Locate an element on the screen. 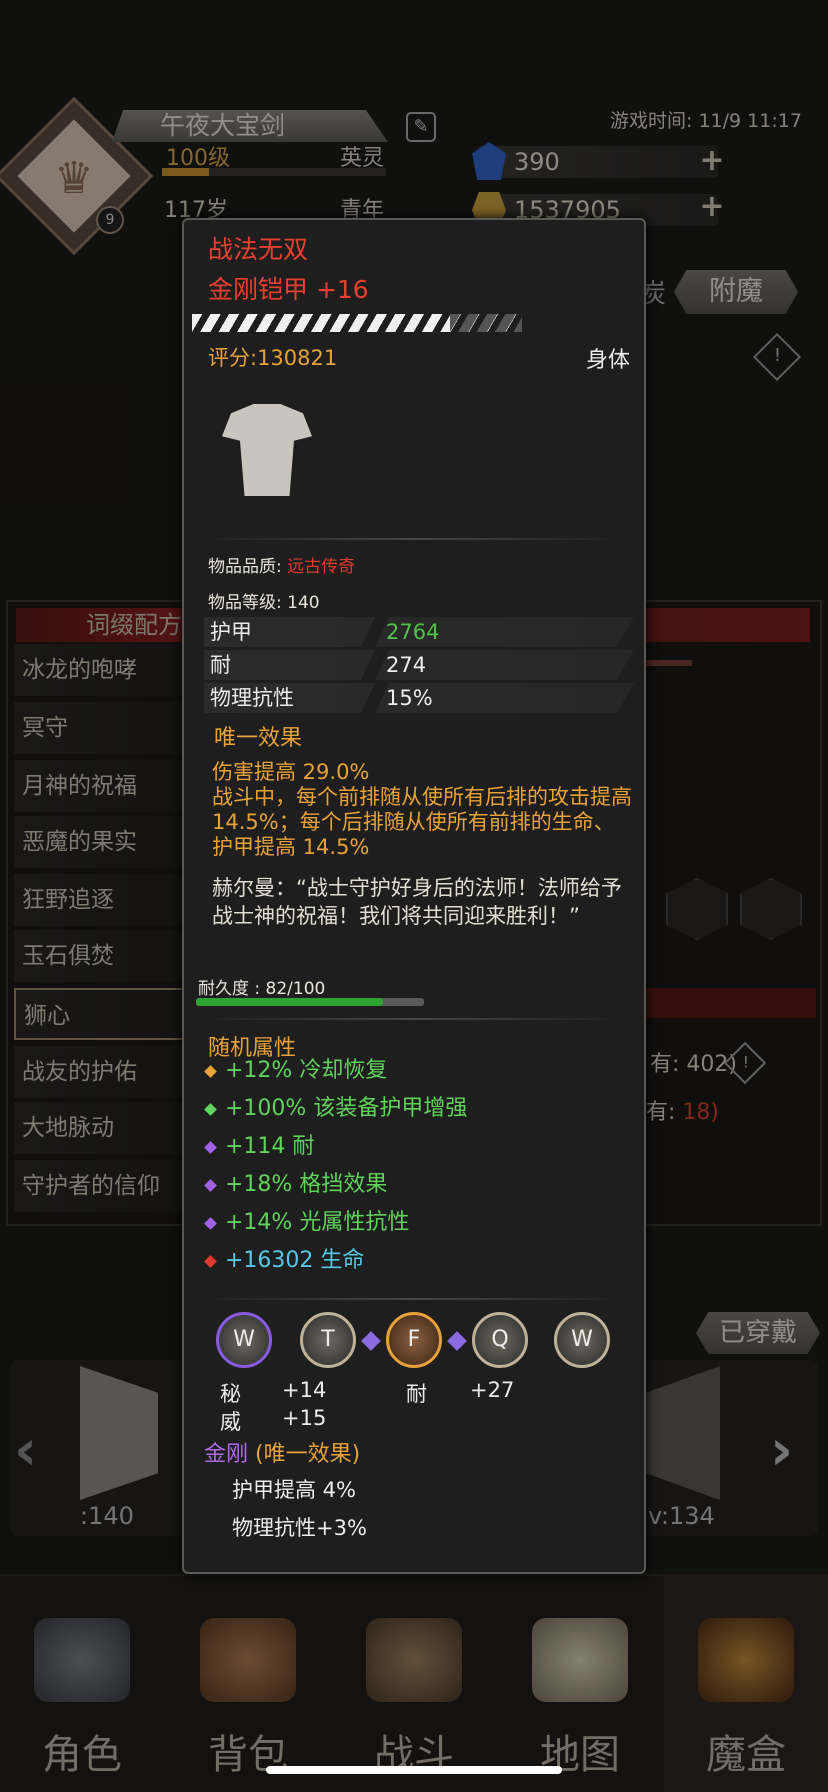  rune-socket: Q is located at coordinates (500, 1340).